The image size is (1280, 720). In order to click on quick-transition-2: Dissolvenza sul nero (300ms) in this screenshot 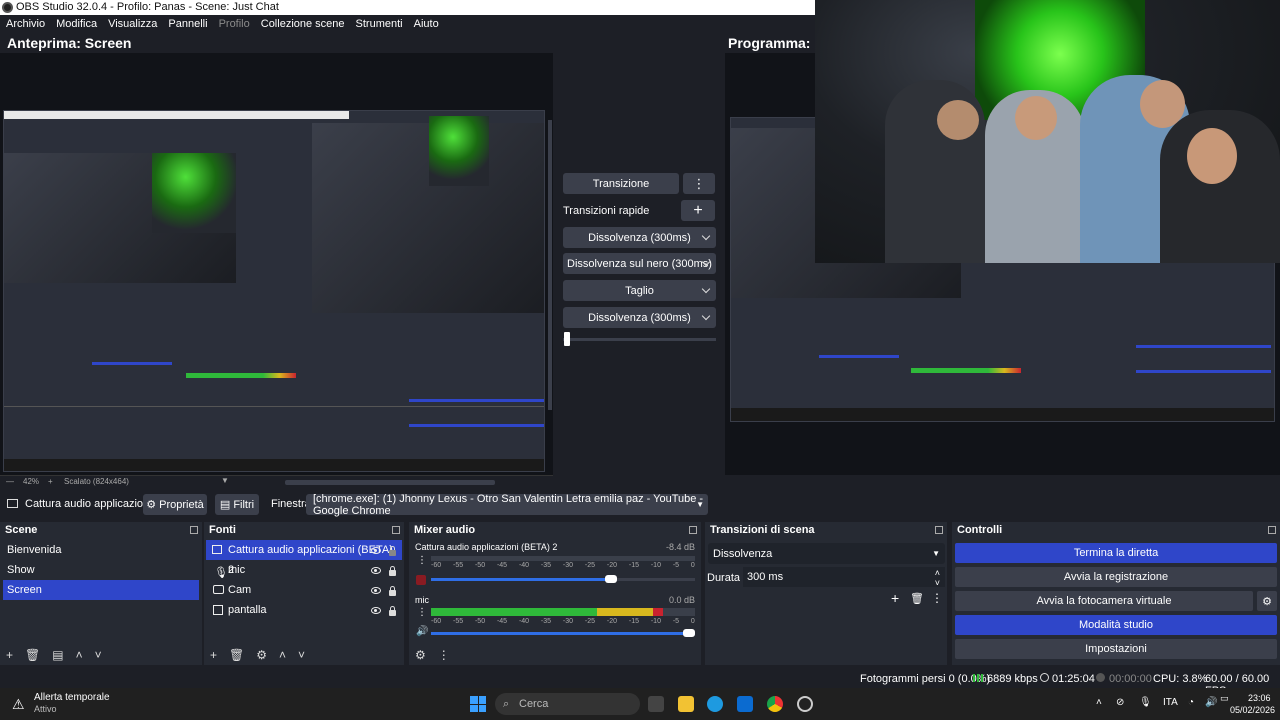, I will do `click(639, 263)`.